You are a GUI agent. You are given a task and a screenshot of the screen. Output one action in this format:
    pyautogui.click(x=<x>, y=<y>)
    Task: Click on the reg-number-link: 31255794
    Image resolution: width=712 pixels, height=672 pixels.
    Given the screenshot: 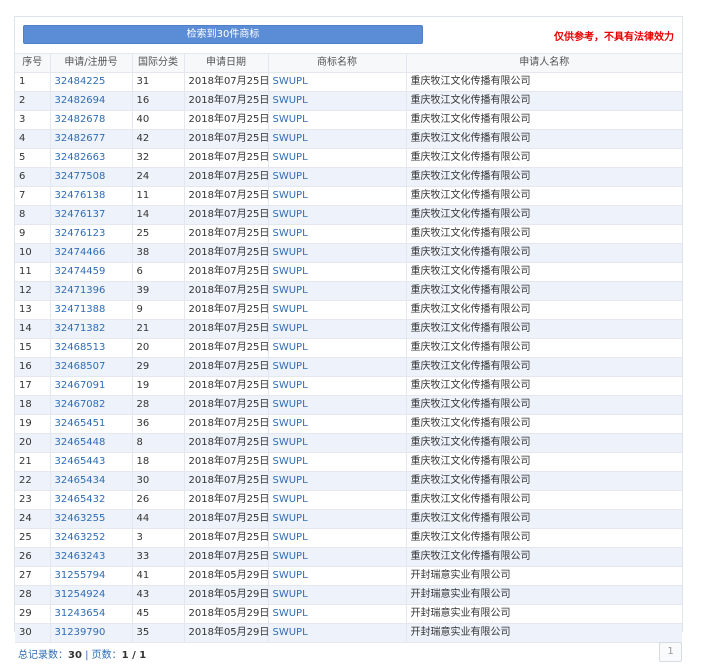 What is the action you would take?
    pyautogui.click(x=91, y=576)
    